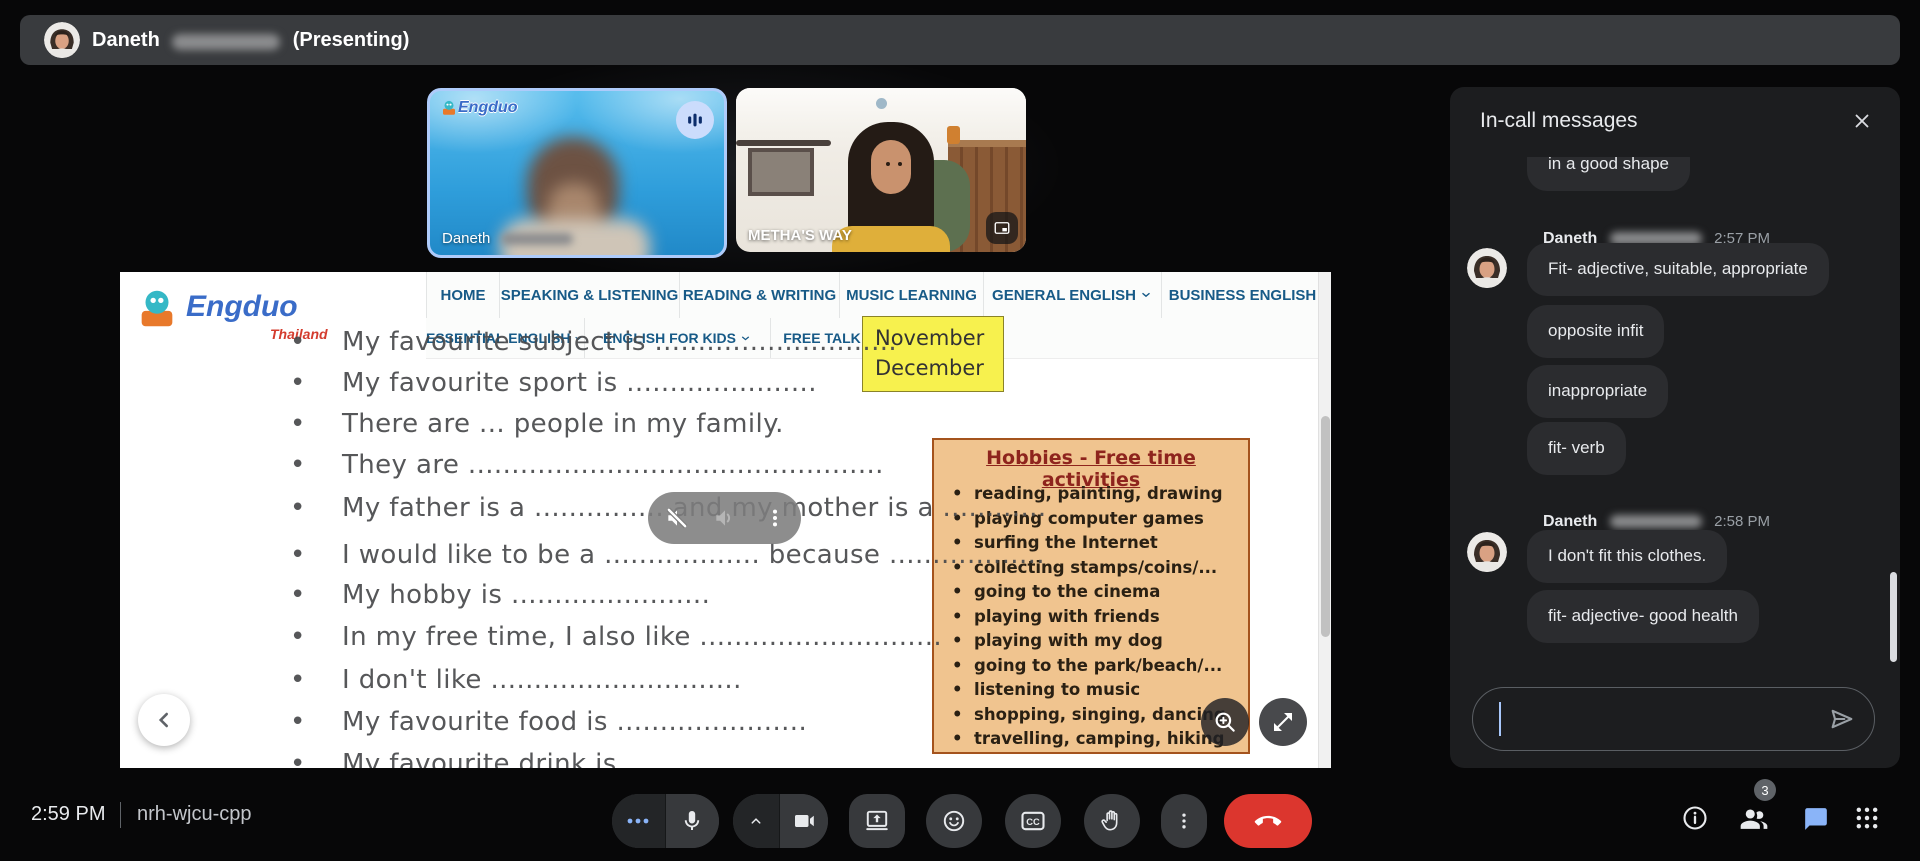  What do you see at coordinates (677, 518) in the screenshot?
I see `volume-muted-icon` at bounding box center [677, 518].